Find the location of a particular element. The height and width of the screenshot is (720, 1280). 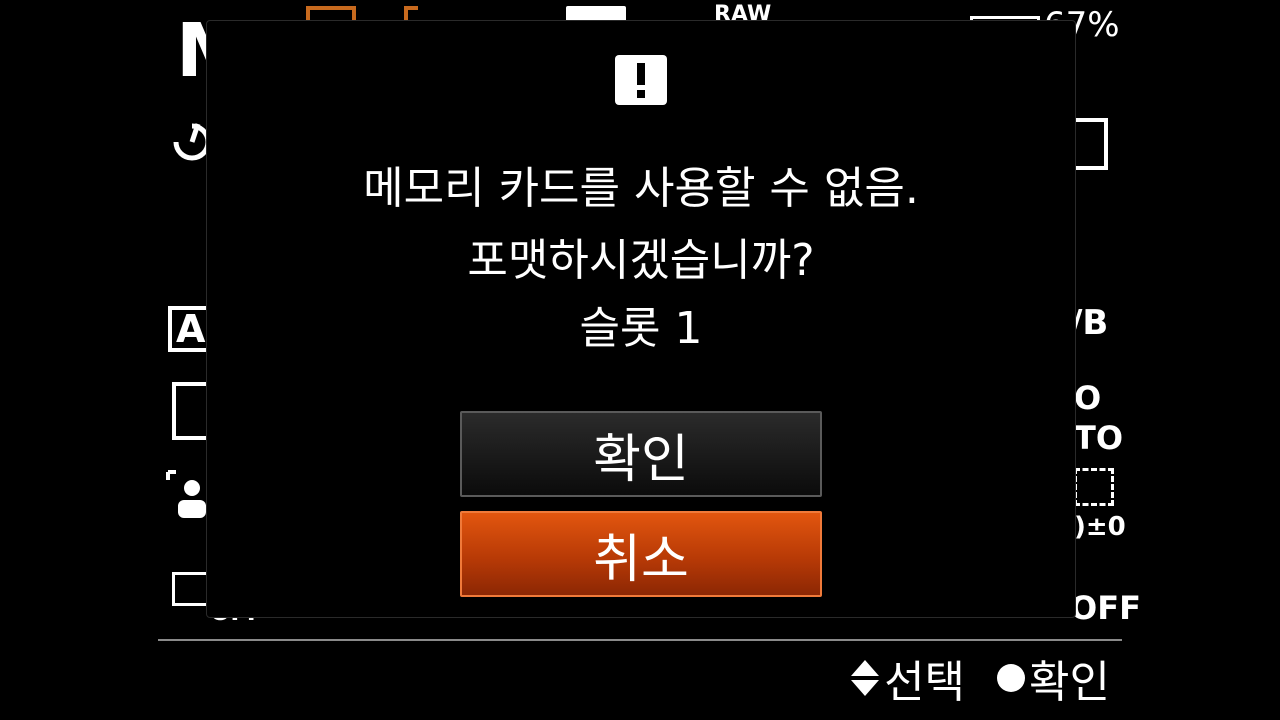

dialog-message-line2: 포맷하시겠습니까? is located at coordinates (641, 260).